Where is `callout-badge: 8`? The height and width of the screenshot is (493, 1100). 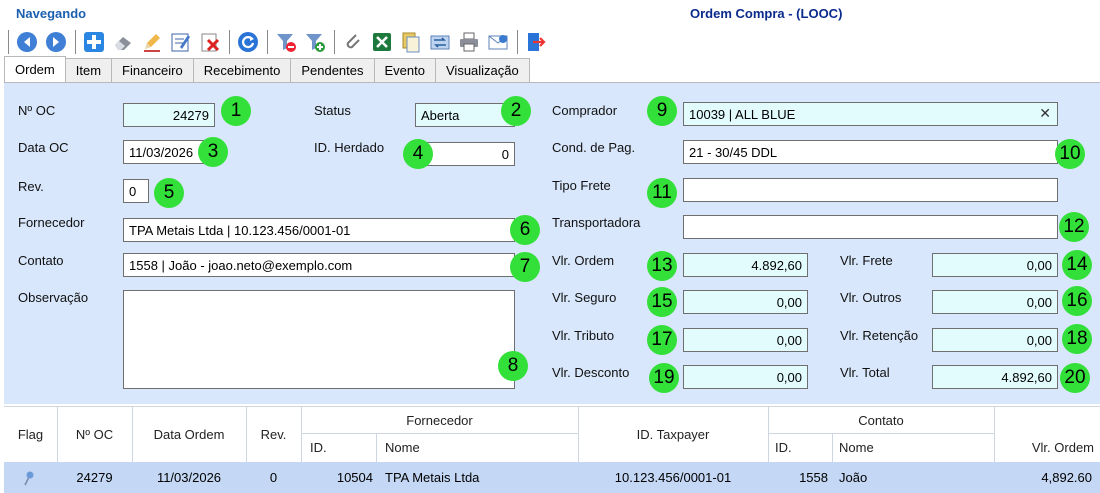 callout-badge: 8 is located at coordinates (513, 366).